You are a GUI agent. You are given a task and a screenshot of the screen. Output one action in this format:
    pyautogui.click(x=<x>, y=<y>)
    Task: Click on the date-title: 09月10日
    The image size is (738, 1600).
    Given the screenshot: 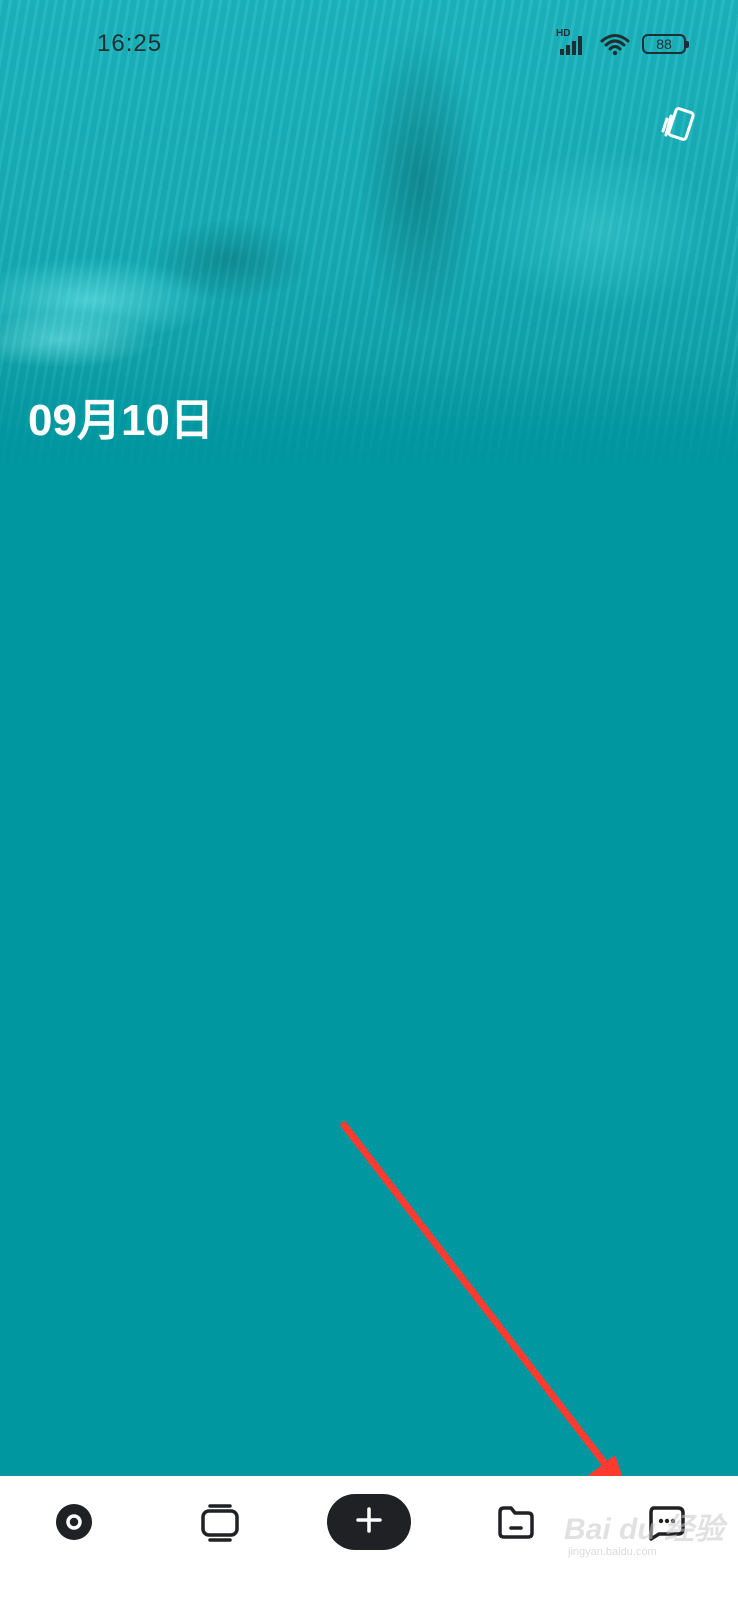 What is the action you would take?
    pyautogui.click(x=121, y=420)
    